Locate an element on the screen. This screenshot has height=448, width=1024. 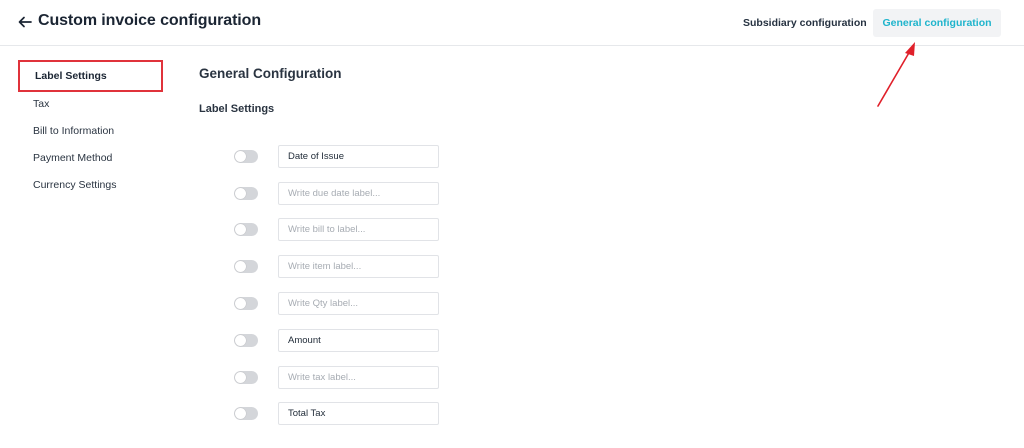
due-date-label-field is located at coordinates (358, 193).